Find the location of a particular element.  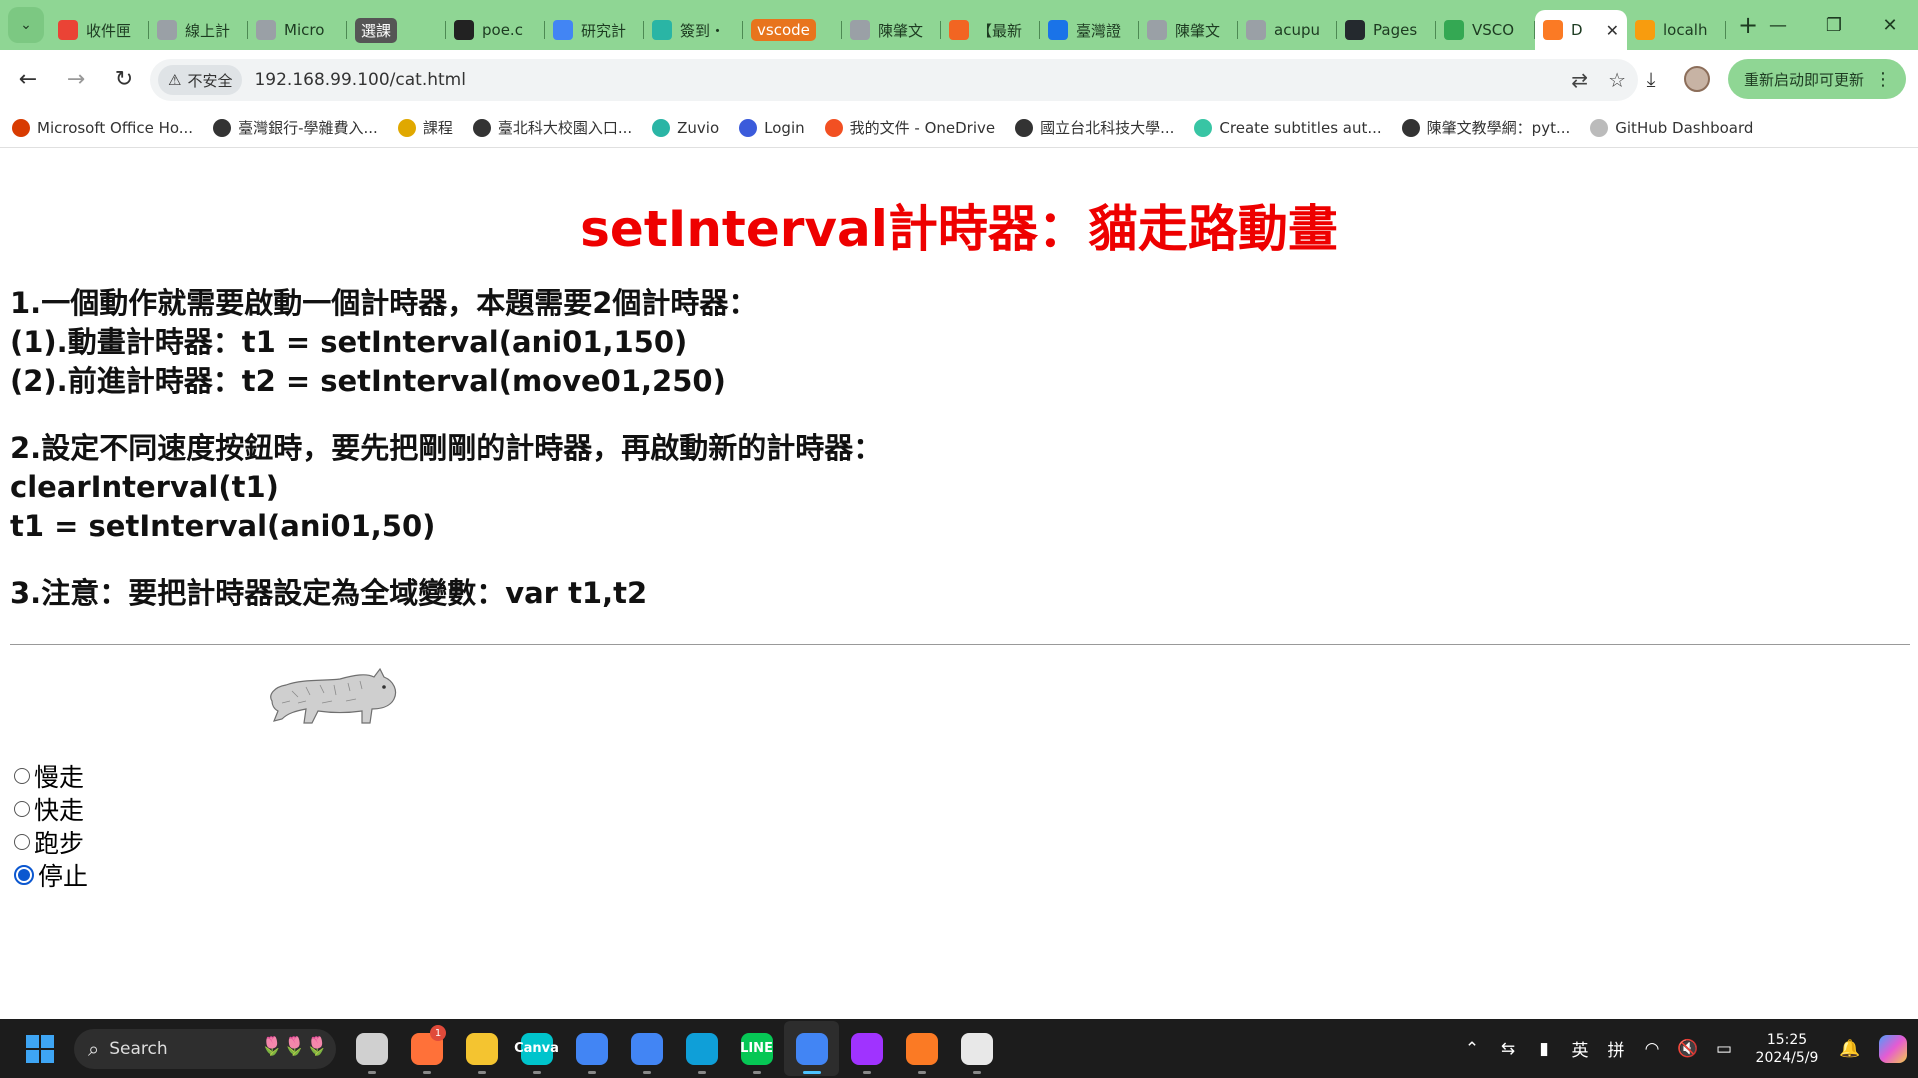

tab-title: 簽到・ is located at coordinates (703, 30).